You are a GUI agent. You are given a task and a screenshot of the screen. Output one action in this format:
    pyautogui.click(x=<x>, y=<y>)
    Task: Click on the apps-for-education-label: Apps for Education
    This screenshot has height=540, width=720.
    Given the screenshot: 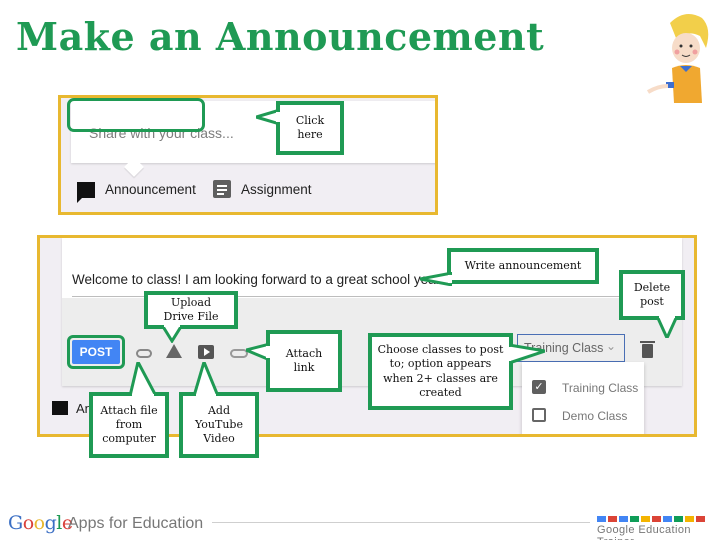 What is the action you would take?
    pyautogui.click(x=136, y=523)
    